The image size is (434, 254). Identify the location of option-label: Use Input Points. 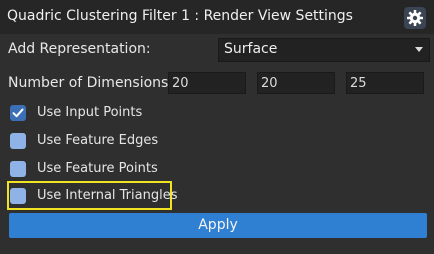
(90, 112).